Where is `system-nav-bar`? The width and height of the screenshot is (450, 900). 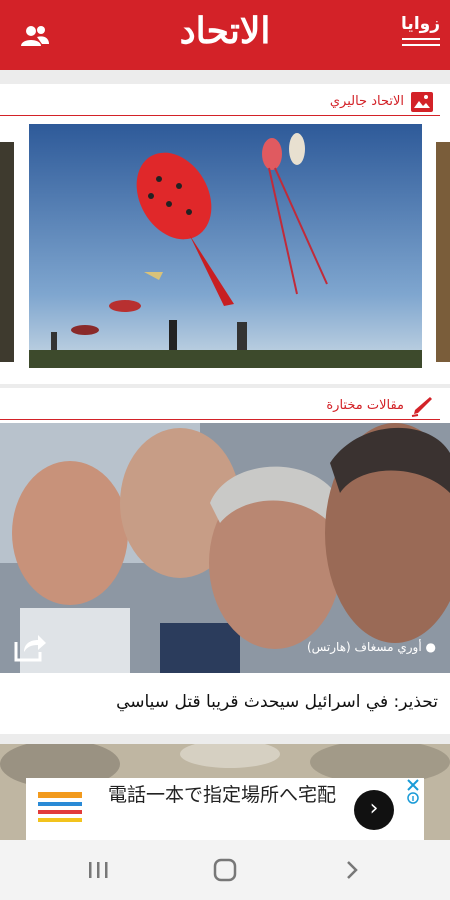 system-nav-bar is located at coordinates (225, 870).